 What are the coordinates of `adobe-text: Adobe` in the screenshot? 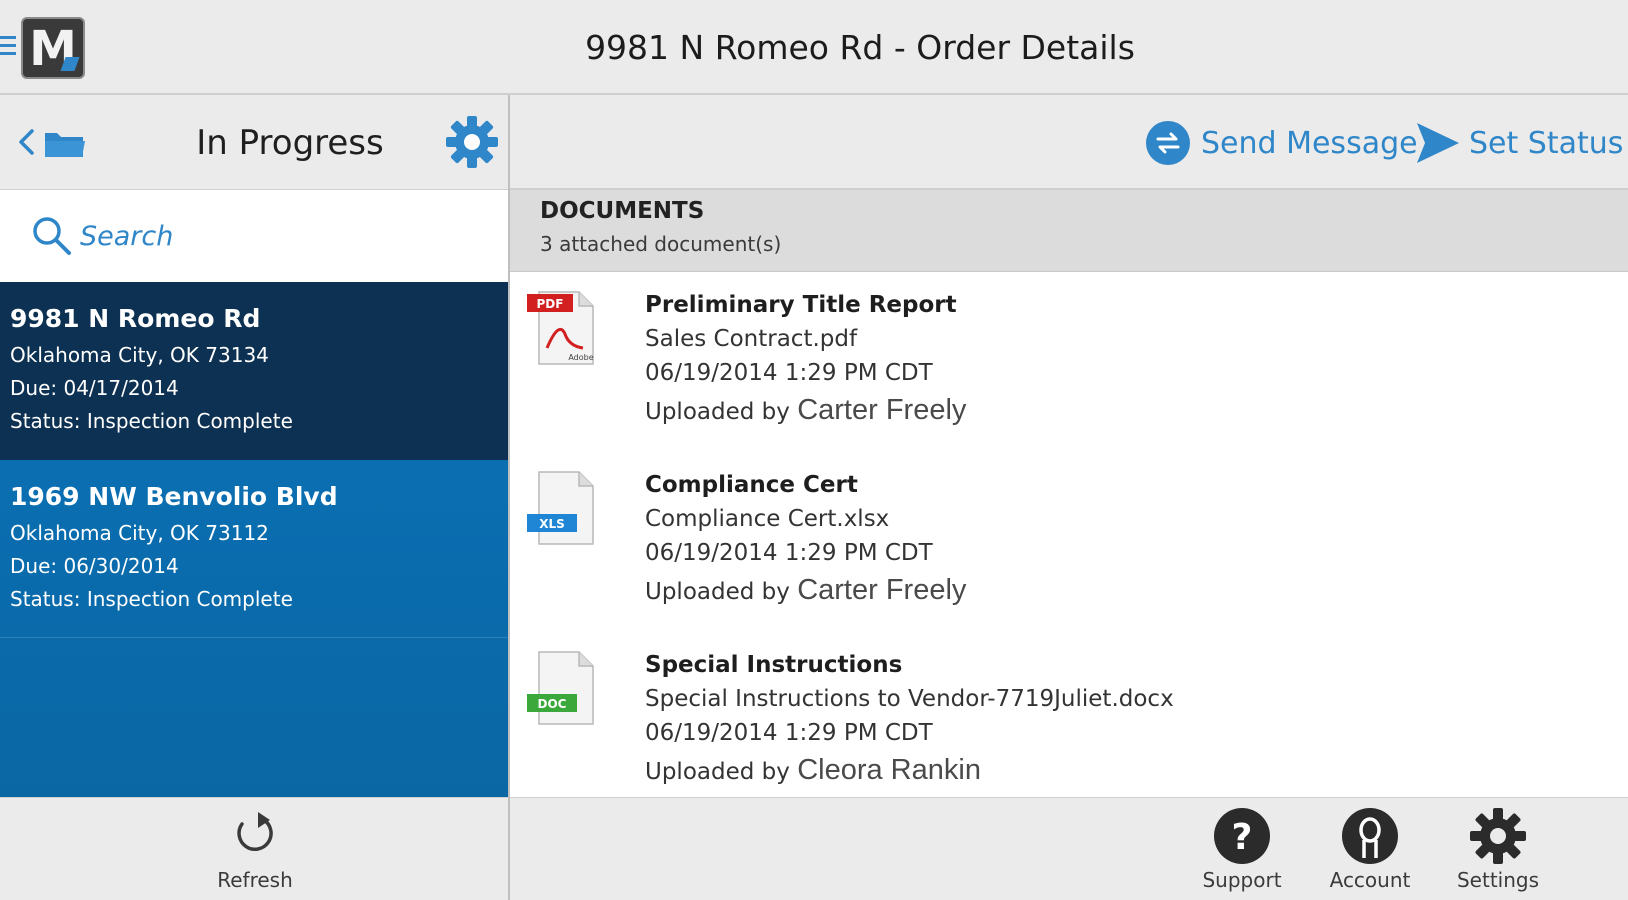 It's located at (580, 357).